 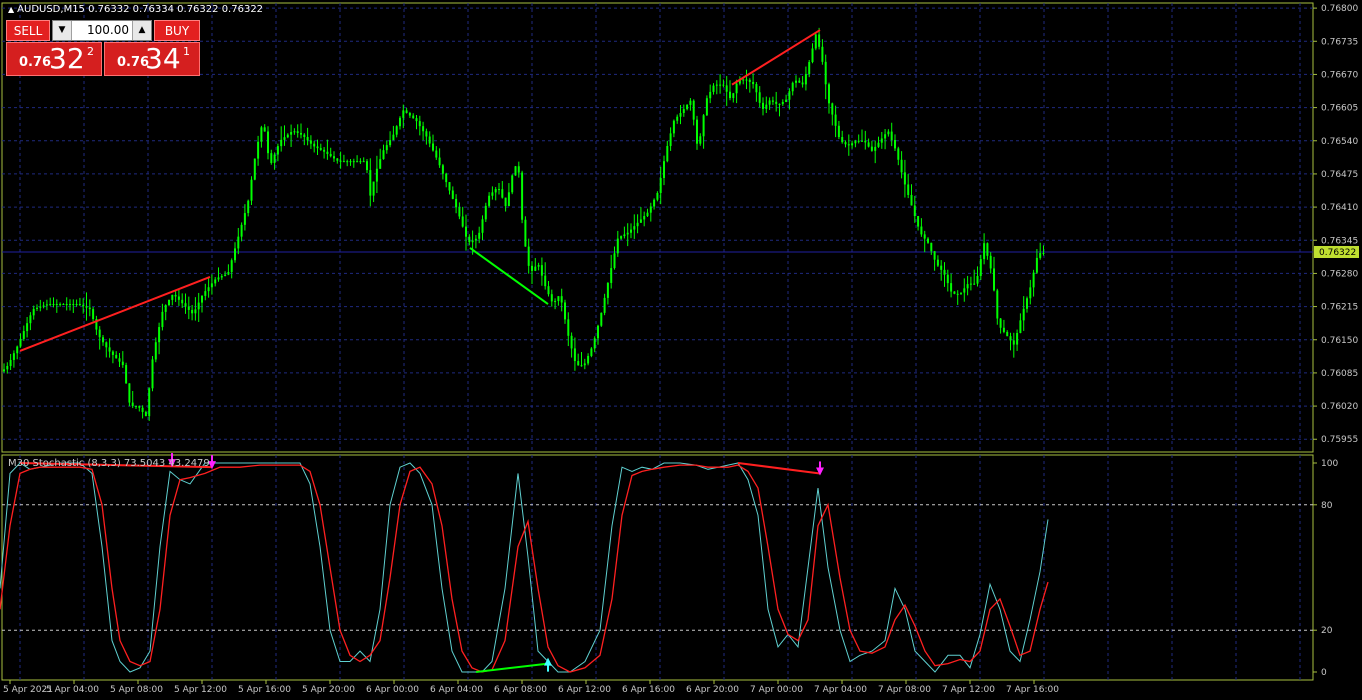 I want to click on lot-decrease-icon: ▼, so click(x=62, y=30).